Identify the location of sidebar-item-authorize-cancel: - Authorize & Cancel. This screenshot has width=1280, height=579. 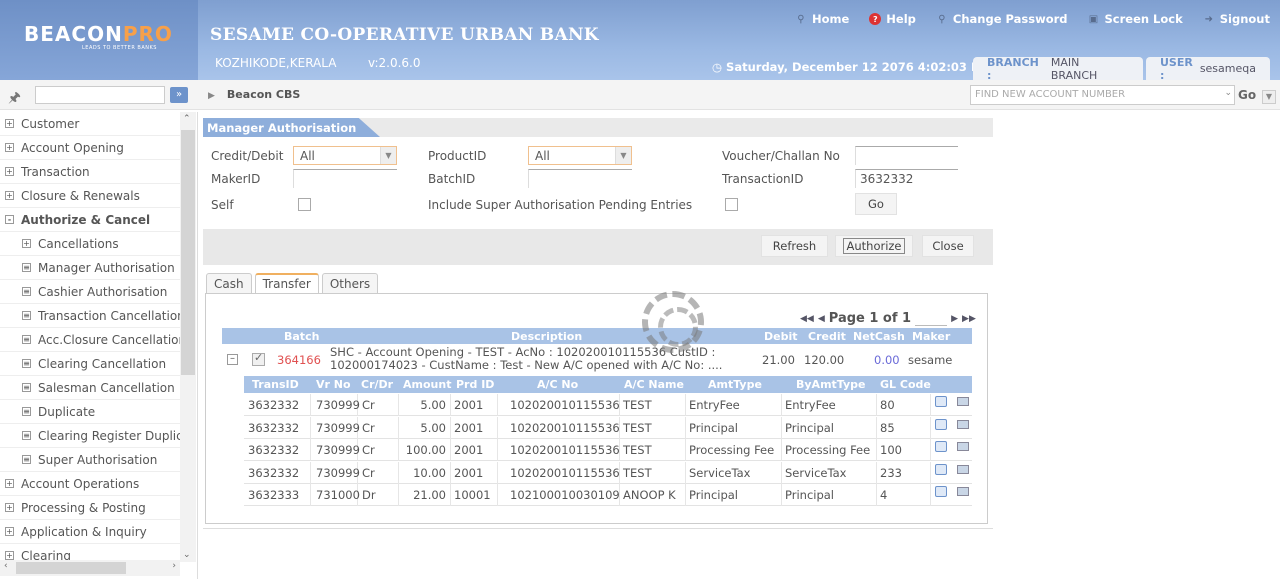
(90, 220).